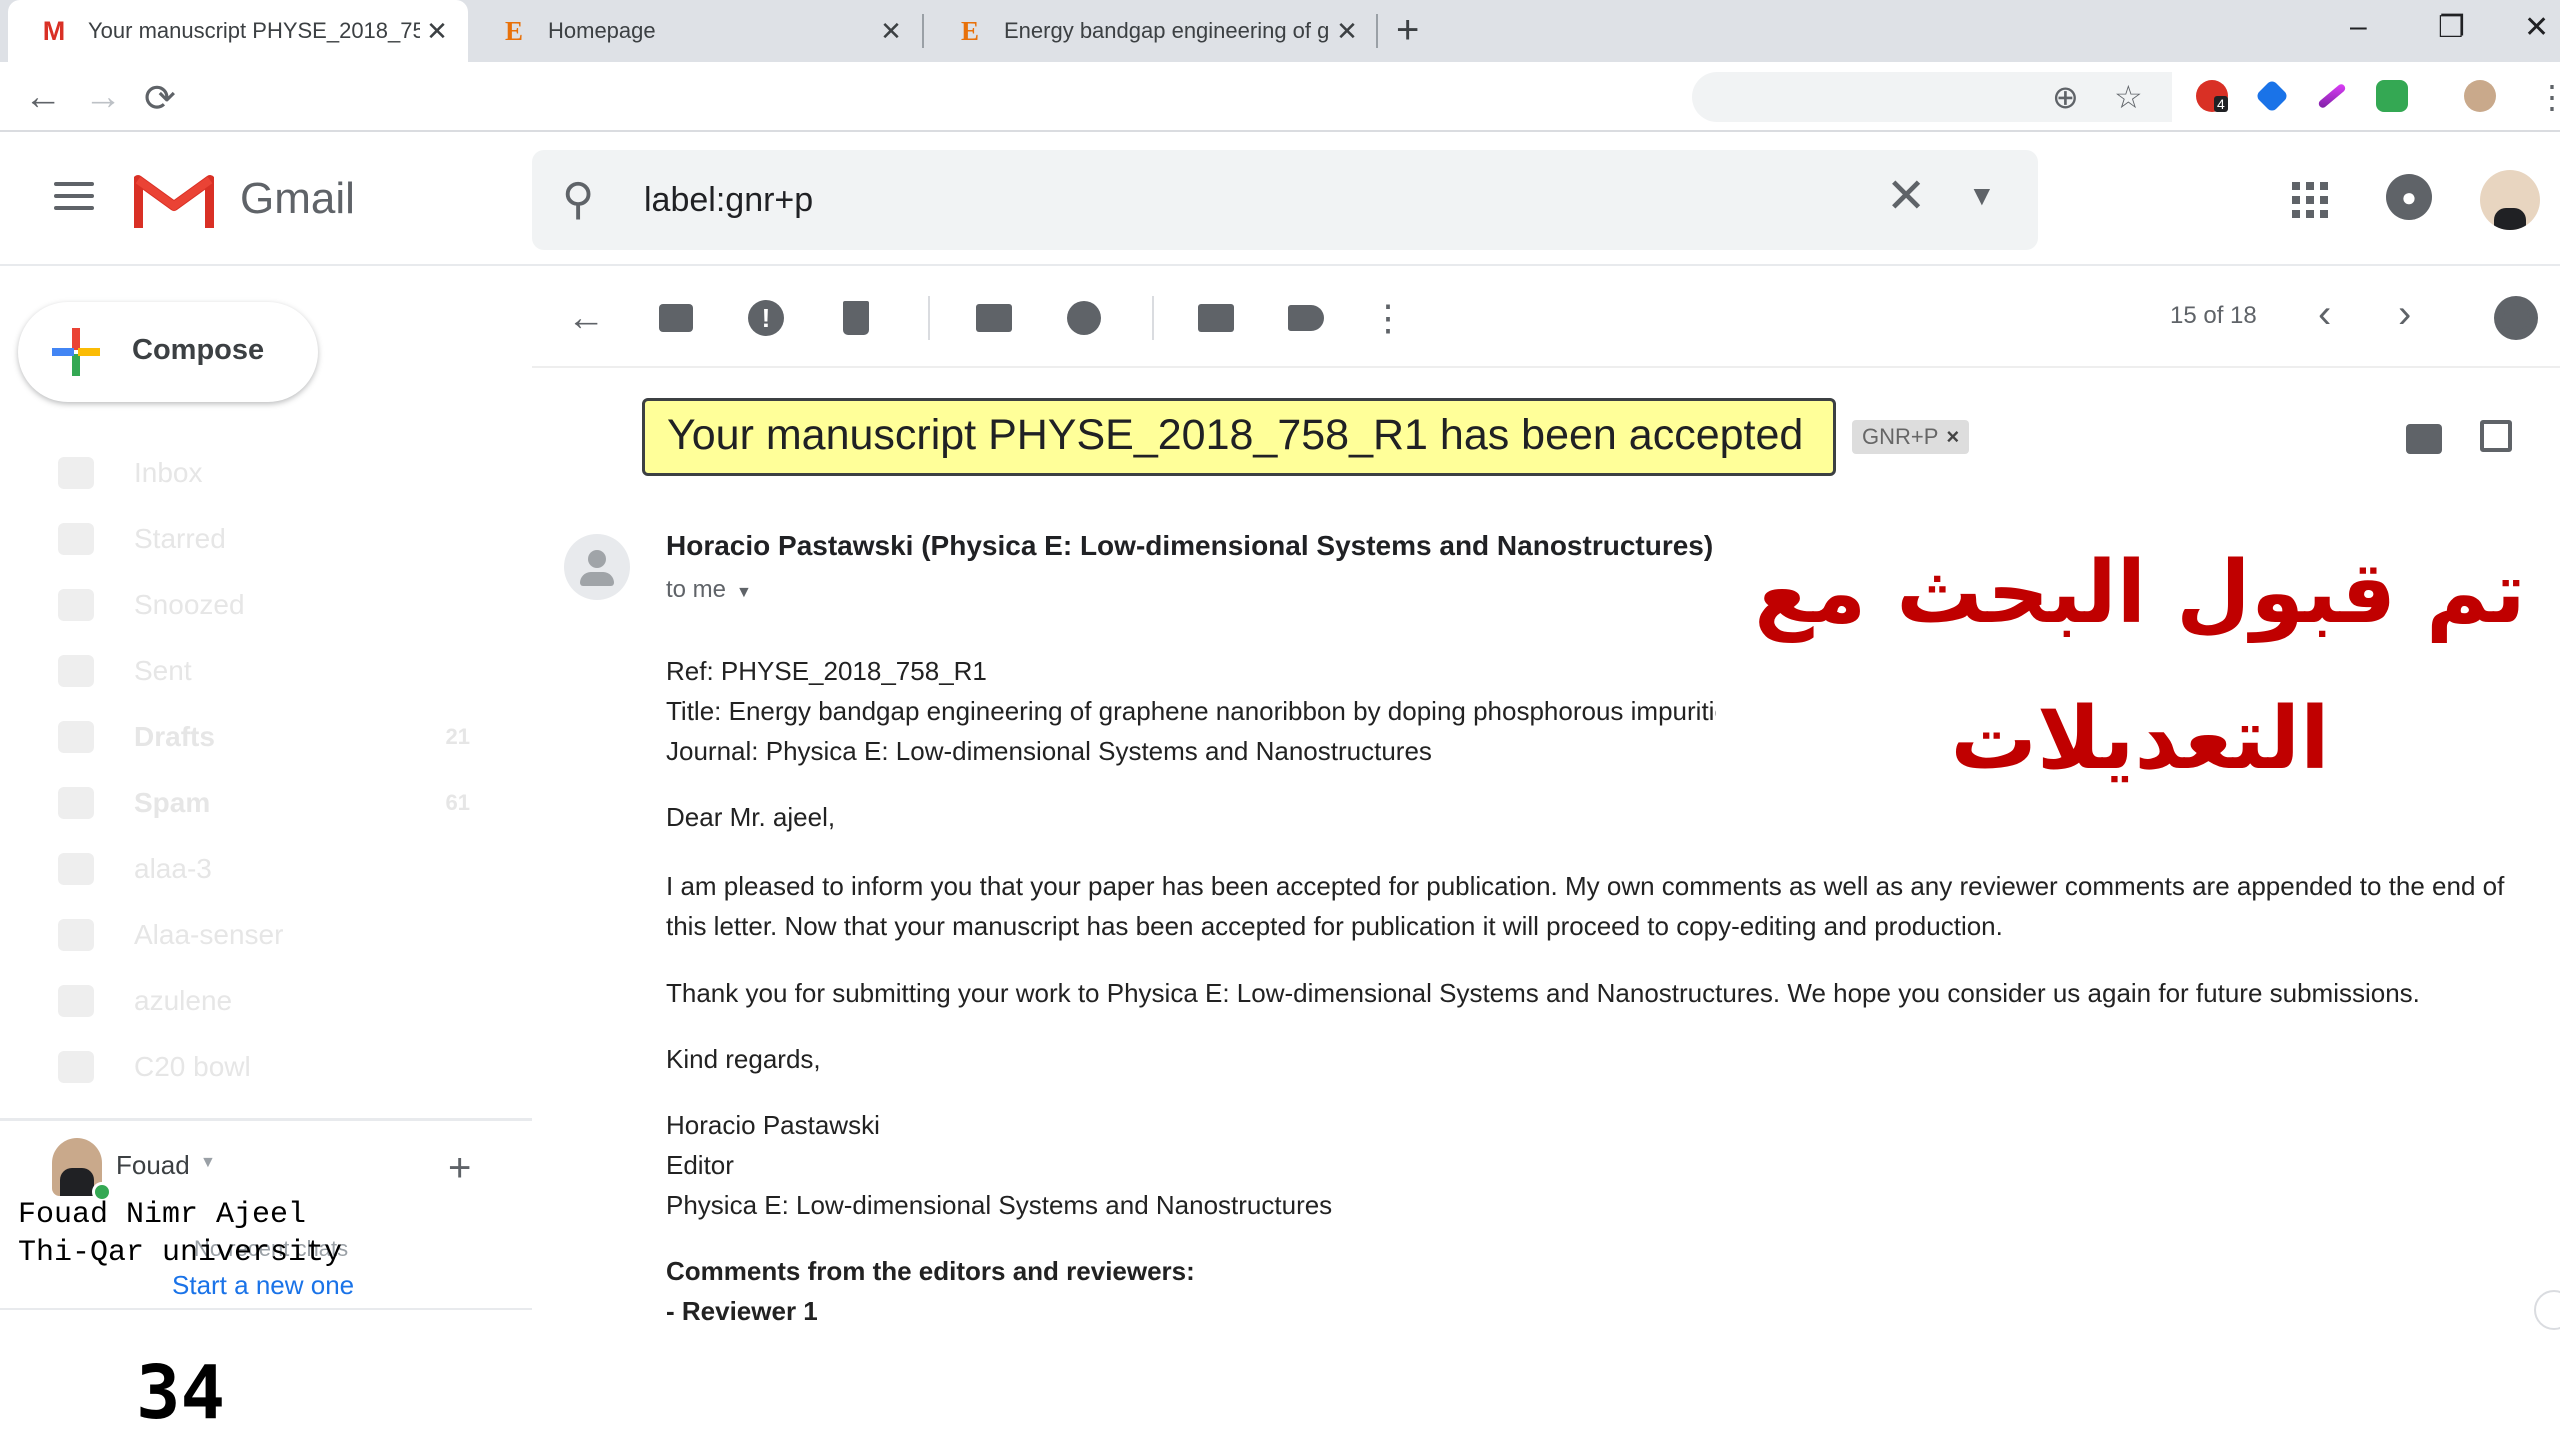 Image resolution: width=2560 pixels, height=1440 pixels. I want to click on delete-icon, so click(856, 318).